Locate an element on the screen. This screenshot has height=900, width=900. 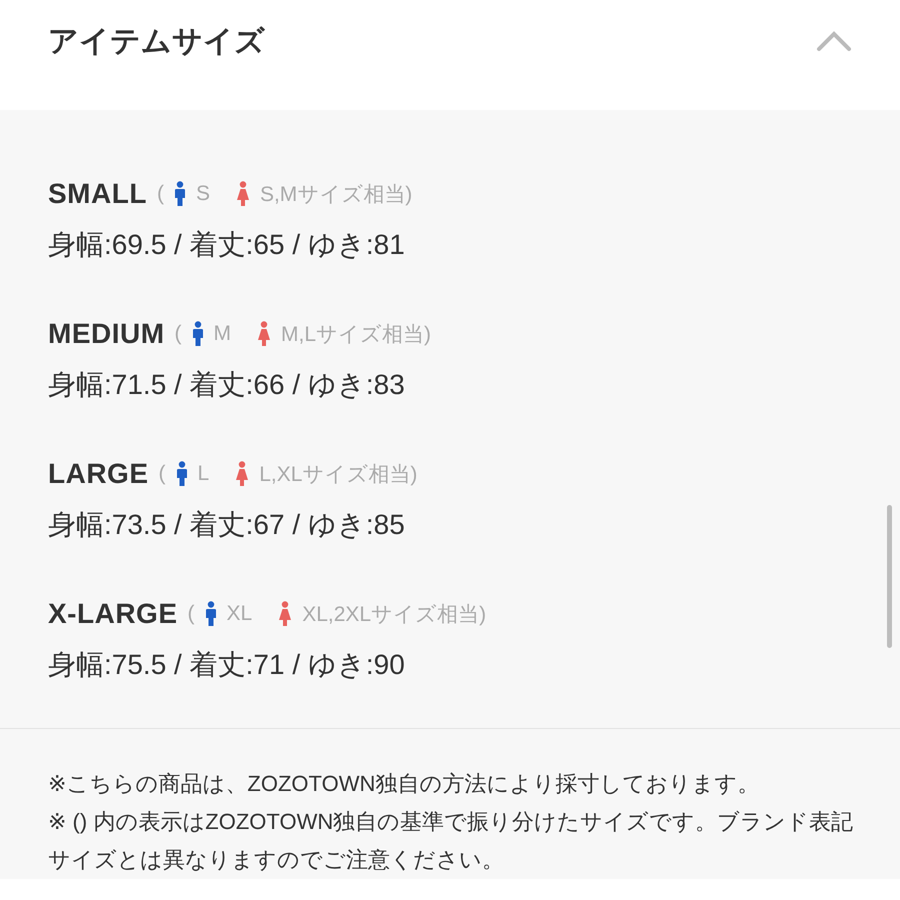
size-measurements: 身幅:71.5 / 着丈:66 / ゆき:83 is located at coordinates (227, 385).